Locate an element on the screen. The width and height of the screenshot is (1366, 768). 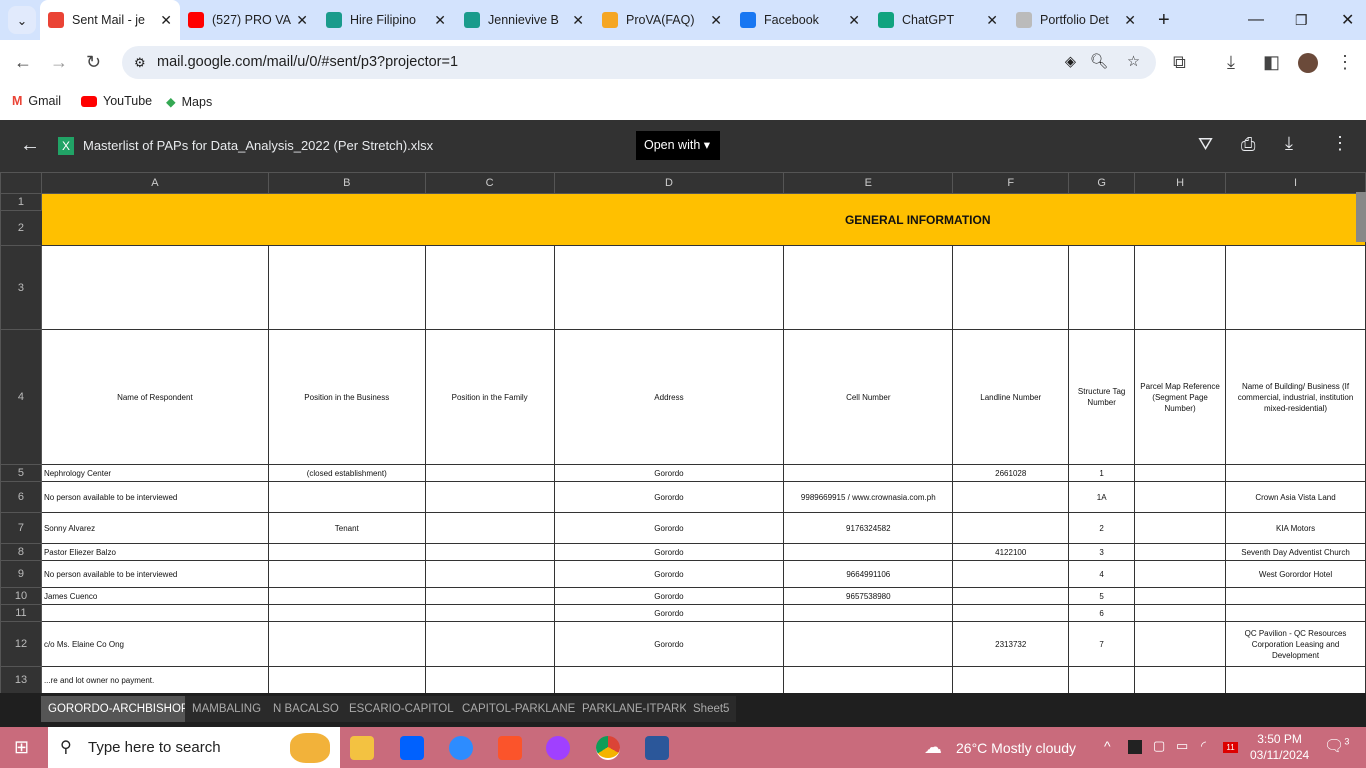
browser-tab: ChatGPT ✕ is located at coordinates (938, 20).